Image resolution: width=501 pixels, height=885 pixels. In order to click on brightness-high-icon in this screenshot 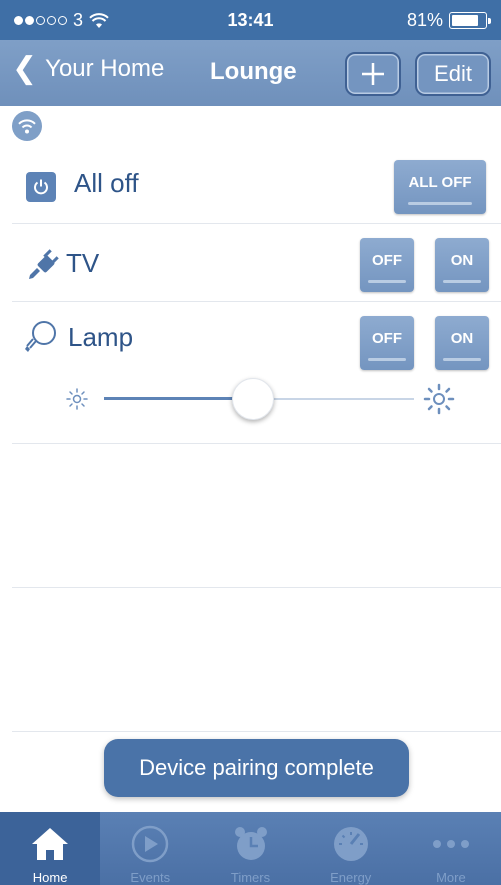, I will do `click(439, 399)`.